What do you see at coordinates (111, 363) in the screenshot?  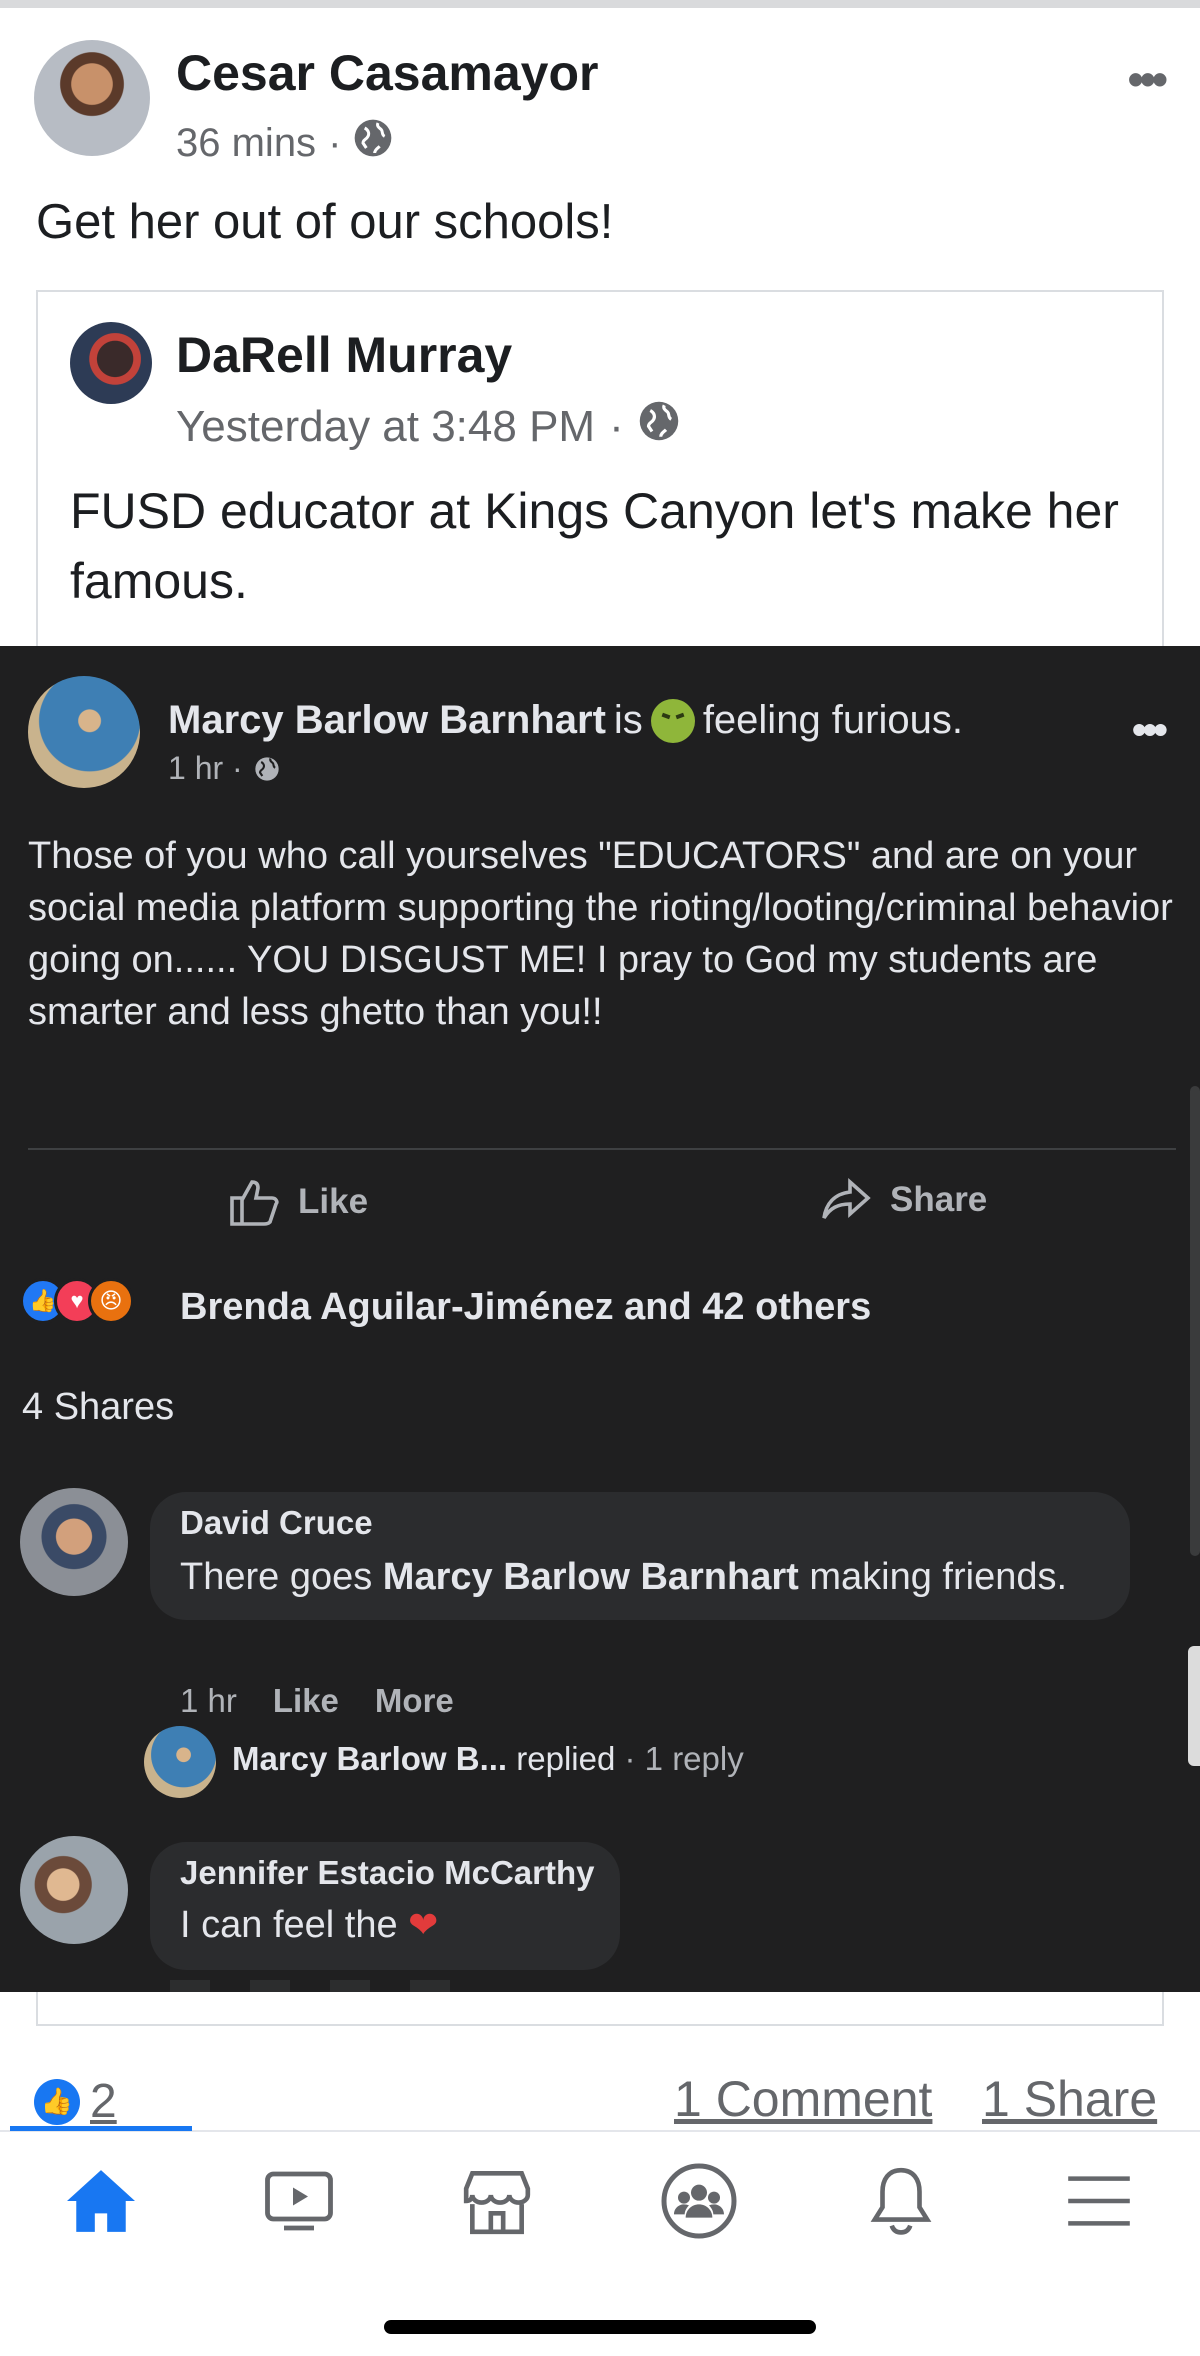 I see `shared-author-avatar` at bounding box center [111, 363].